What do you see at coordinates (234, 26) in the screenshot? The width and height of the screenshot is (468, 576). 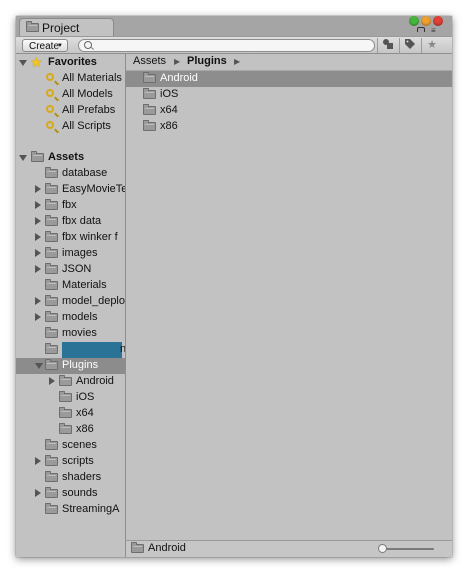 I see `tab-strip: Project ≡` at bounding box center [234, 26].